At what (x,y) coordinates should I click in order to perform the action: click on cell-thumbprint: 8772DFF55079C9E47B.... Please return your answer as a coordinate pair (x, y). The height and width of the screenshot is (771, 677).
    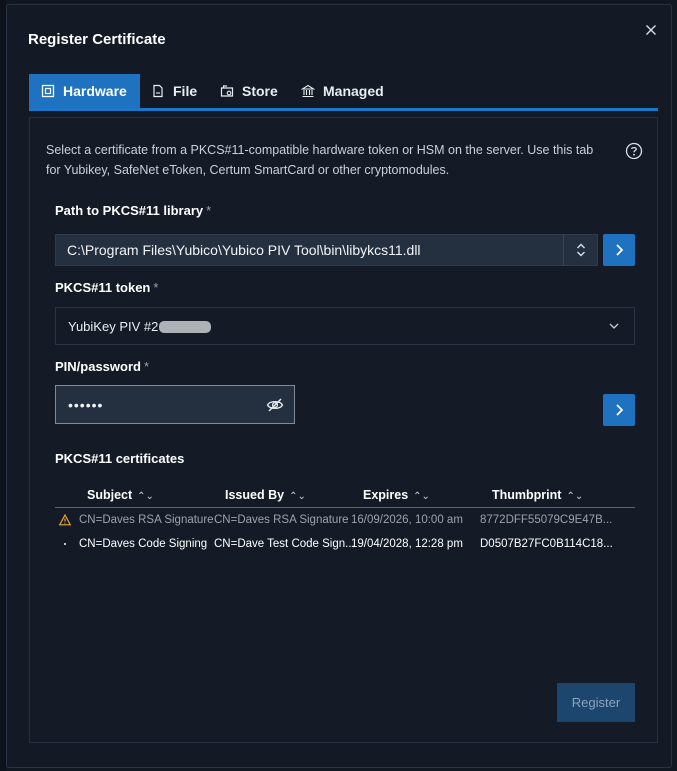
    Looking at the image, I should click on (546, 520).